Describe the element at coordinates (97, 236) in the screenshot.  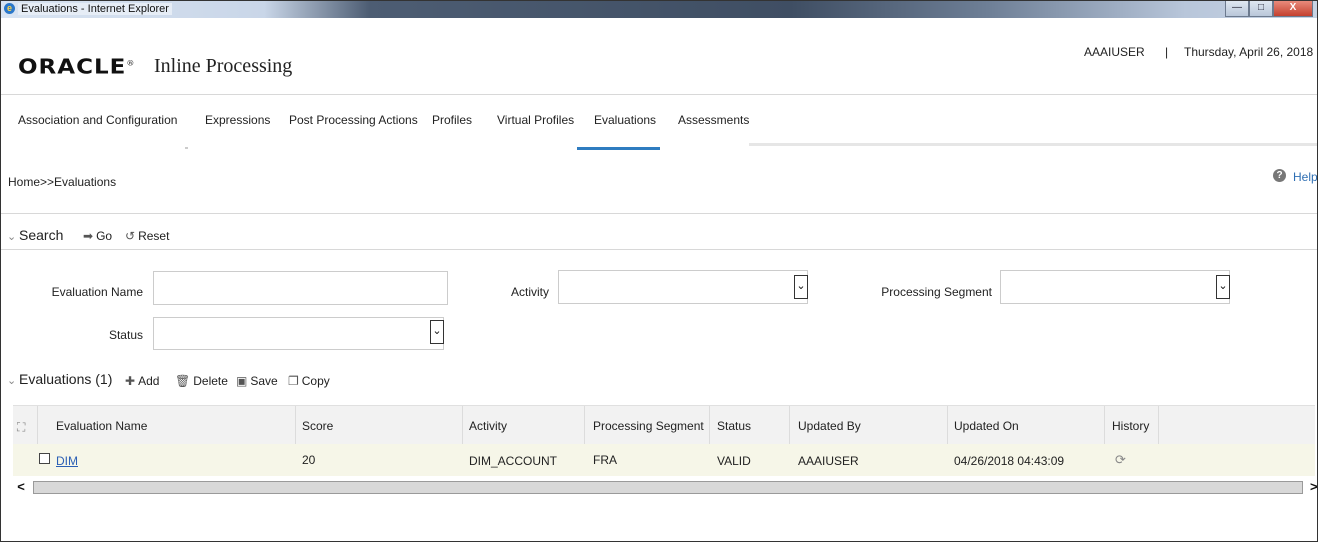
I see `go-button: ➡ Go` at that location.